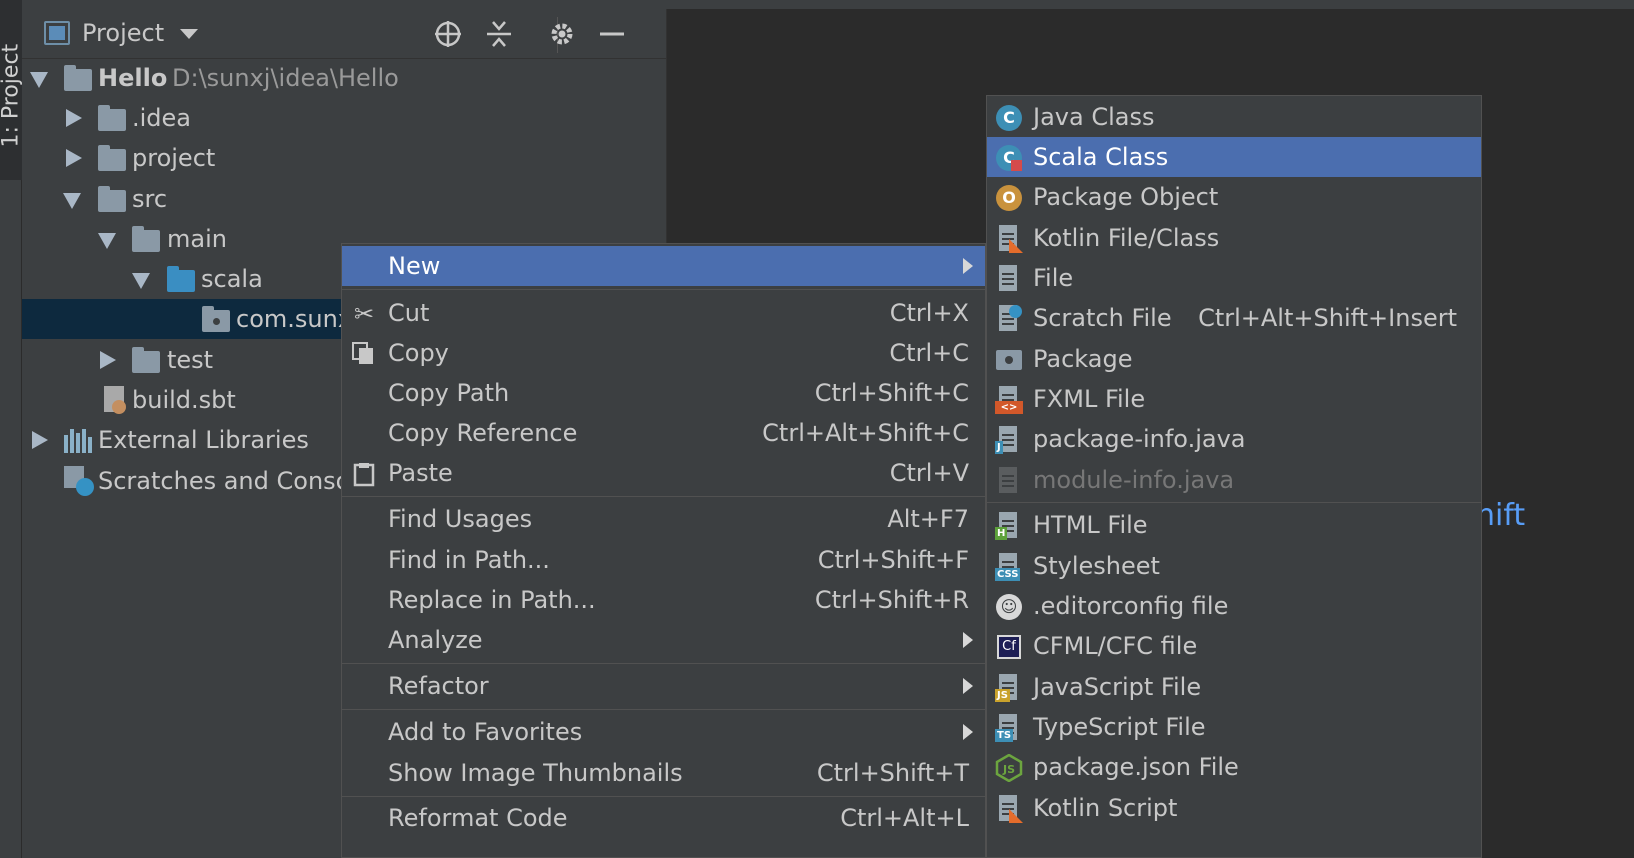 The width and height of the screenshot is (1634, 858). Describe the element at coordinates (1234, 399) in the screenshot. I see `submenu-item-fxml-file: <> FXML File` at that location.